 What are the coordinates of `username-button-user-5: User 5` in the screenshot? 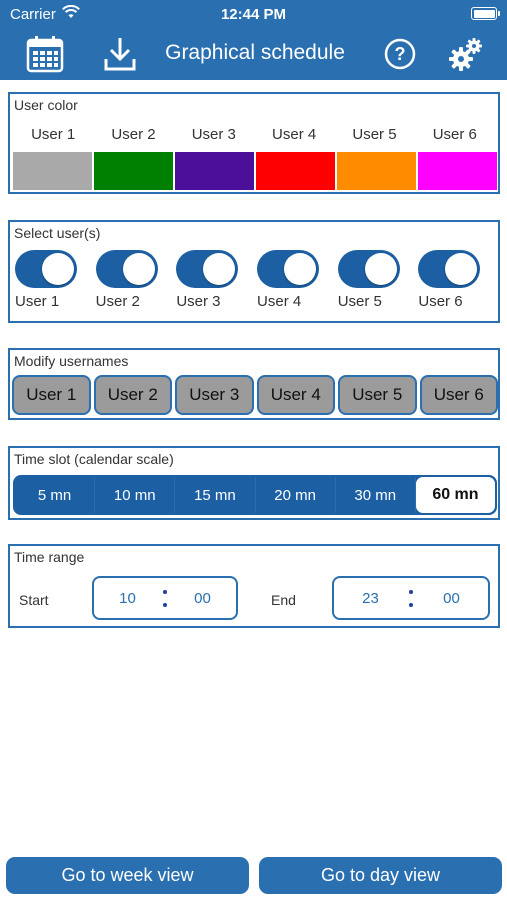 It's located at (377, 395).